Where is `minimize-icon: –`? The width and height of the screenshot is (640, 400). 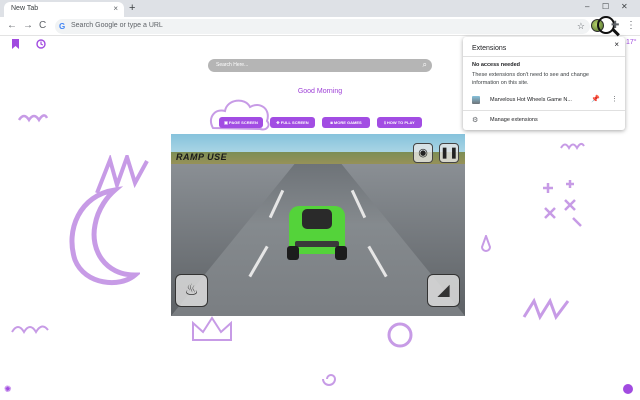
minimize-icon: – is located at coordinates (587, 7).